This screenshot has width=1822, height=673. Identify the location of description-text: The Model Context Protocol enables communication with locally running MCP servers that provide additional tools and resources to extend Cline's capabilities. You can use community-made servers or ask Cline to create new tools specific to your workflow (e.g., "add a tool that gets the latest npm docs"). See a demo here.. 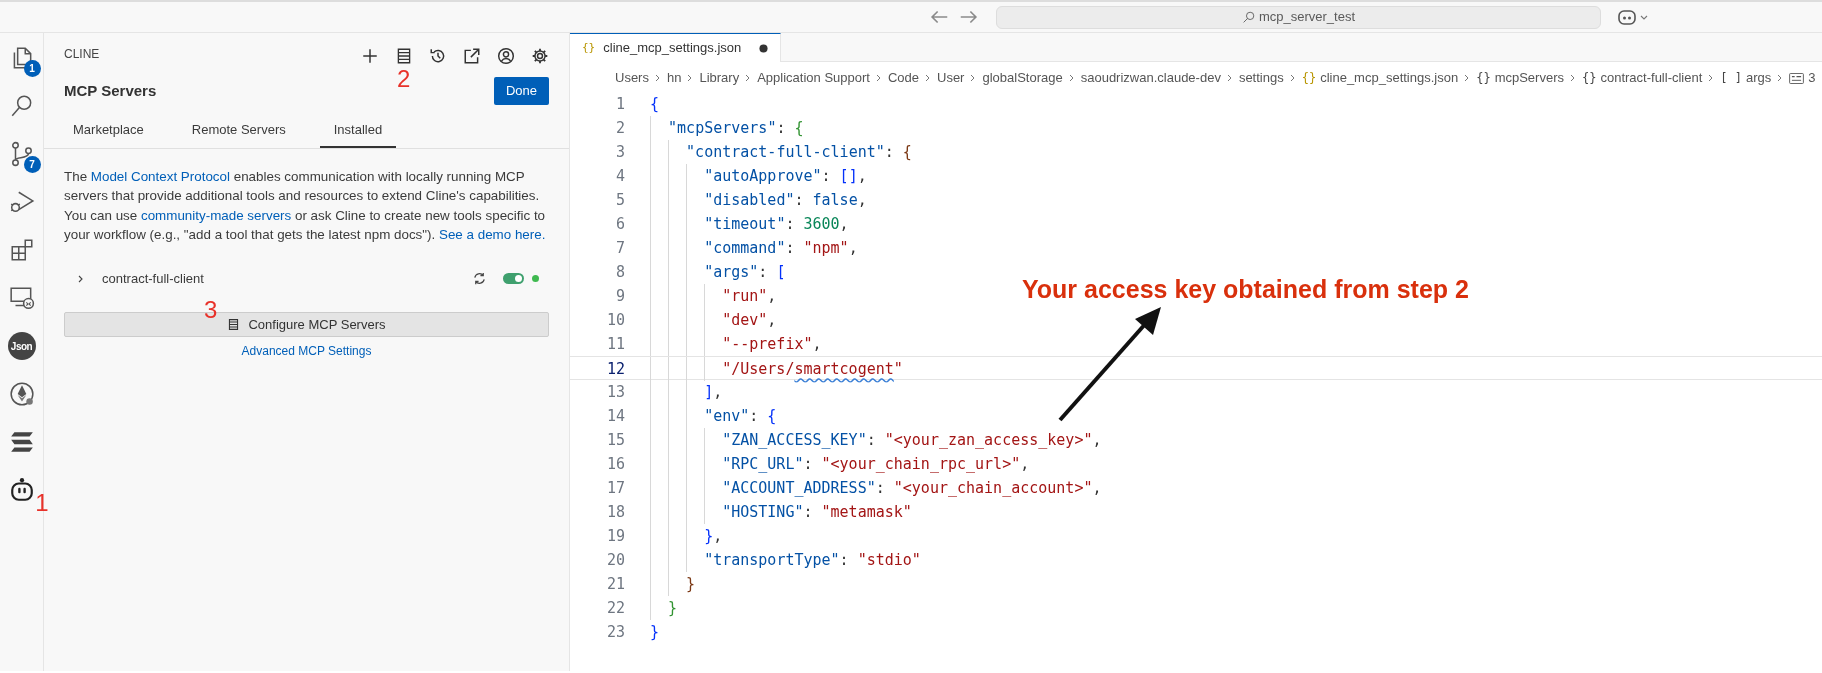
(305, 206).